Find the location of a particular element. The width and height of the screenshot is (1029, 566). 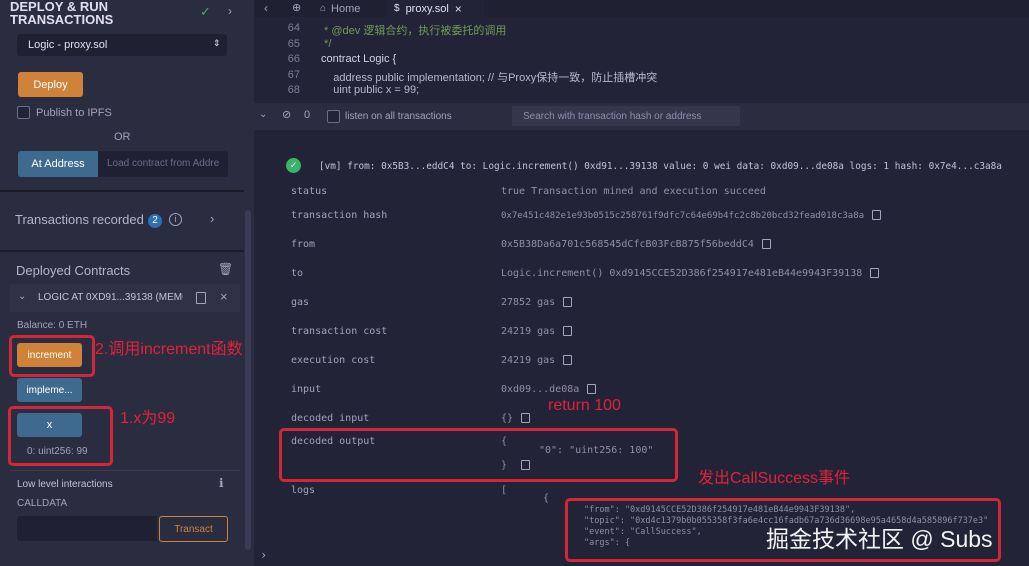

tx-field-value: 27852 gas is located at coordinates (537, 302).